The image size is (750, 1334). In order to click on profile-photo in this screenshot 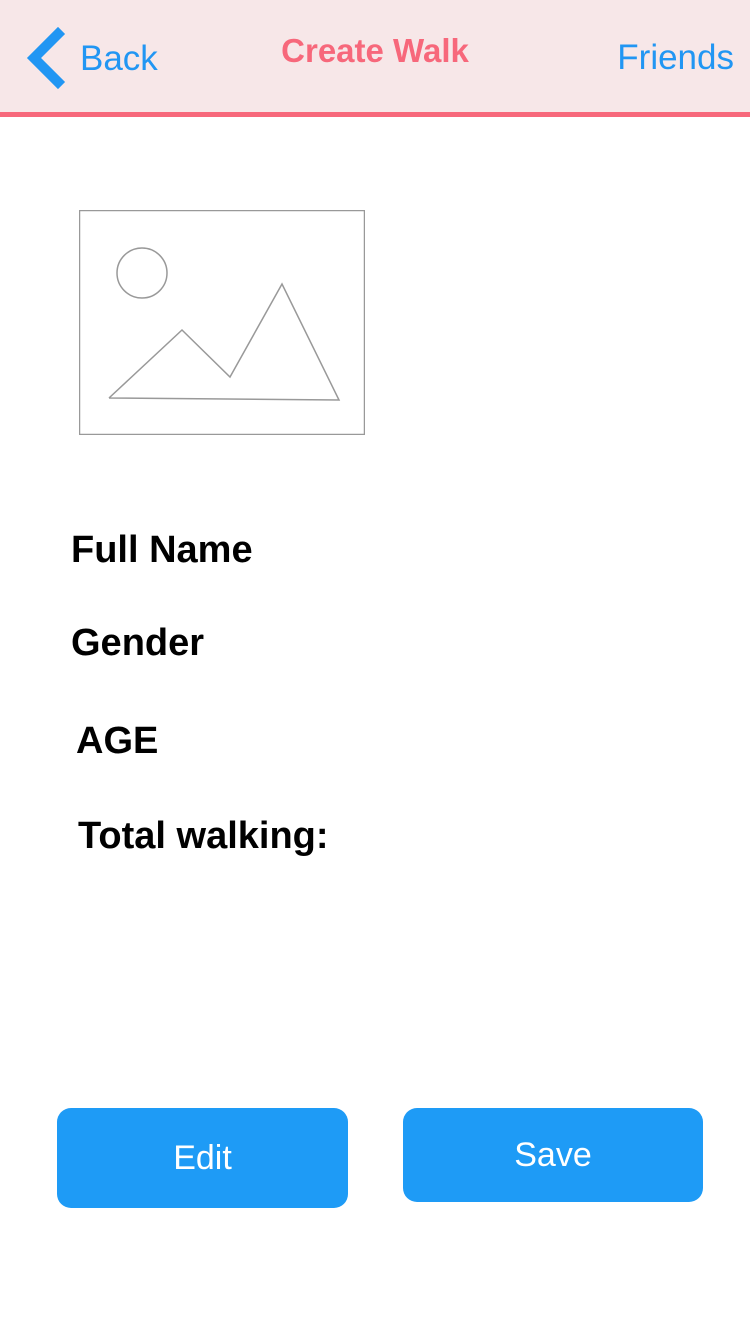, I will do `click(222, 322)`.